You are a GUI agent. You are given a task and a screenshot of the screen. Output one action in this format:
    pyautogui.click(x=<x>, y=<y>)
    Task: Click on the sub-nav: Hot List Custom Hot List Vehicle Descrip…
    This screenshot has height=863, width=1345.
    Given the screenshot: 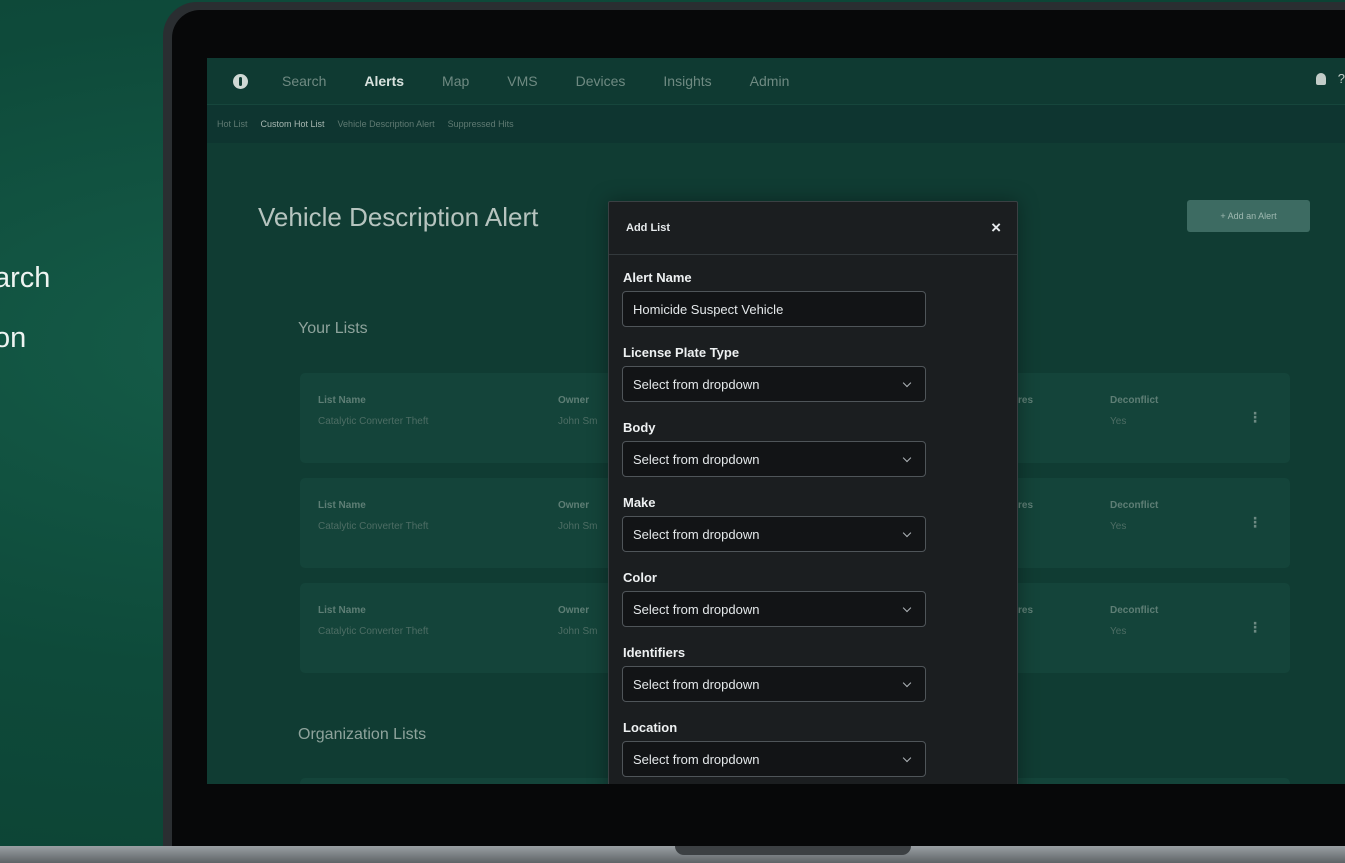 What is the action you would take?
    pyautogui.click(x=776, y=123)
    